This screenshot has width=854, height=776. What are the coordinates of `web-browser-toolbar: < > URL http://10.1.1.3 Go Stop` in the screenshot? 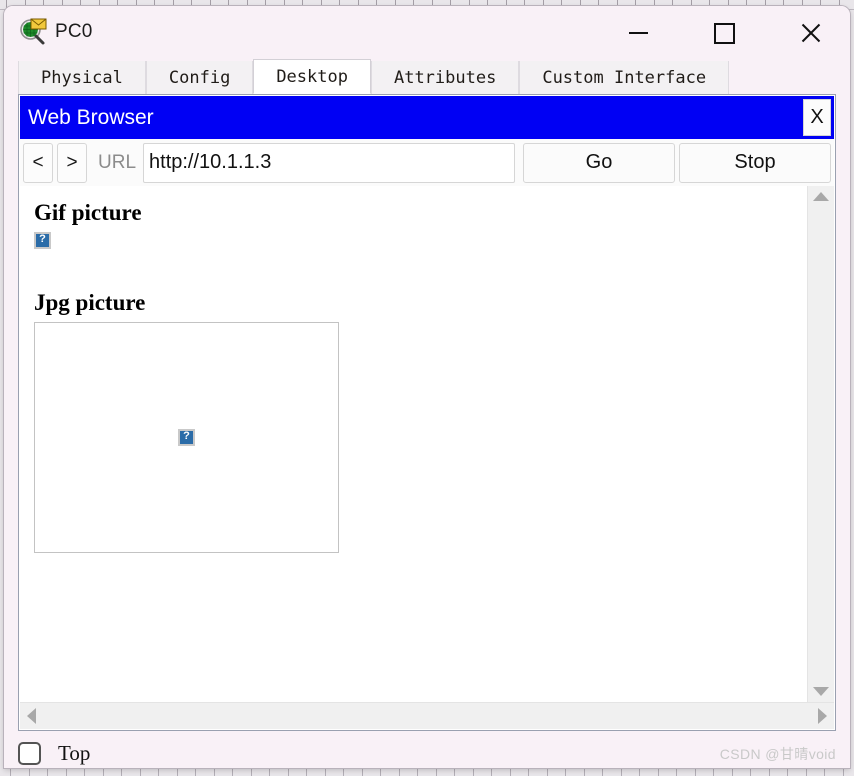 It's located at (427, 162).